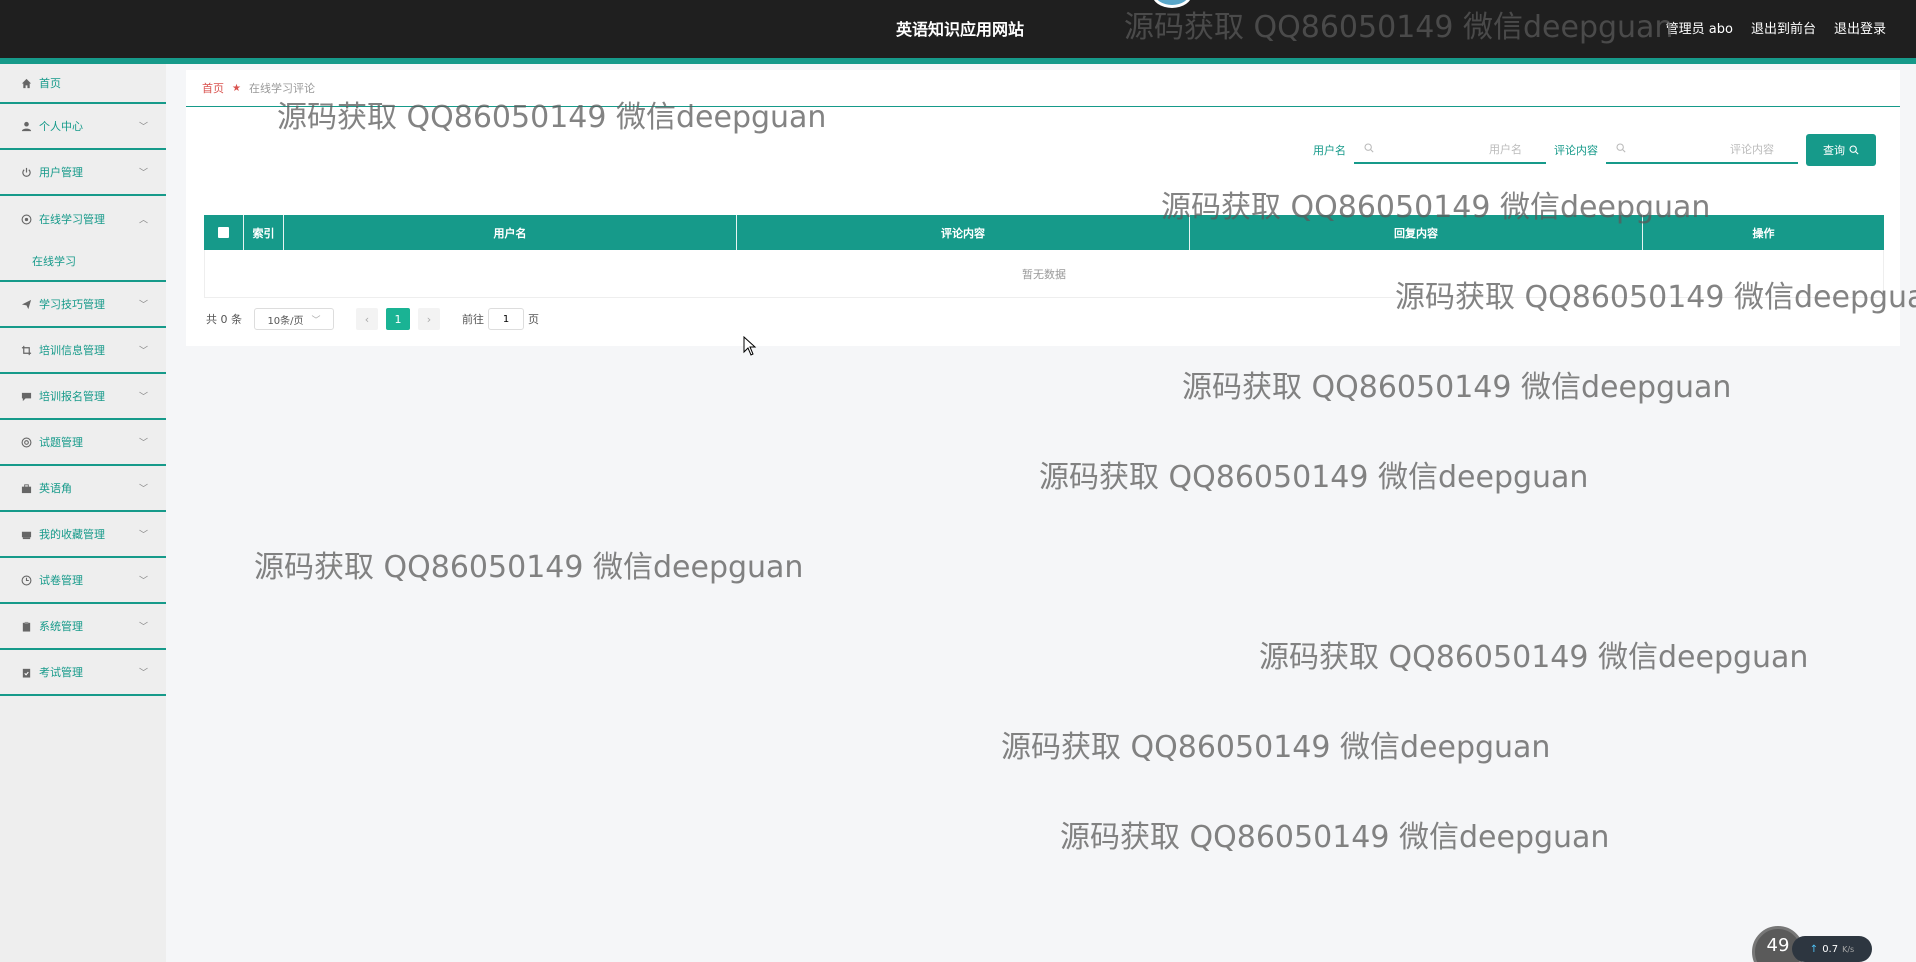  What do you see at coordinates (429, 319) in the screenshot?
I see `next-page-button: ›` at bounding box center [429, 319].